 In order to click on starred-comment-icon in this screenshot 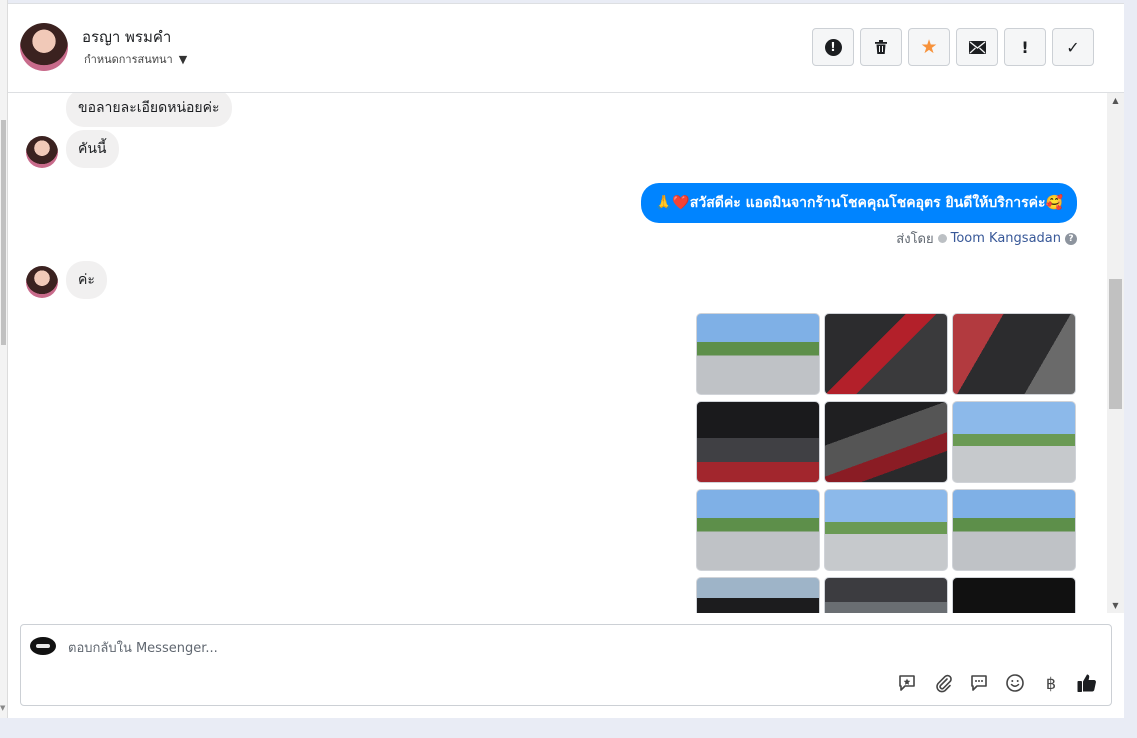, I will do `click(907, 683)`.